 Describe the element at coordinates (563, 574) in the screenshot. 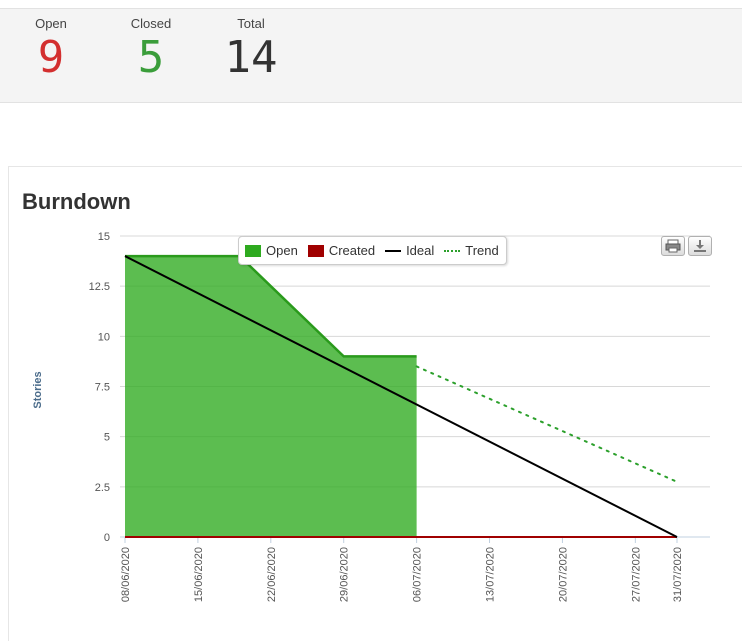

I see `x-tick-label: 20/07/2020` at that location.